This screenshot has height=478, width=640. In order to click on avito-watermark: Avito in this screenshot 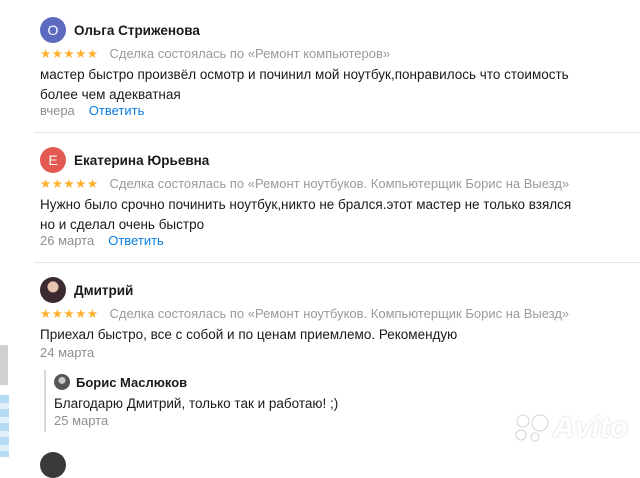, I will do `click(570, 428)`.